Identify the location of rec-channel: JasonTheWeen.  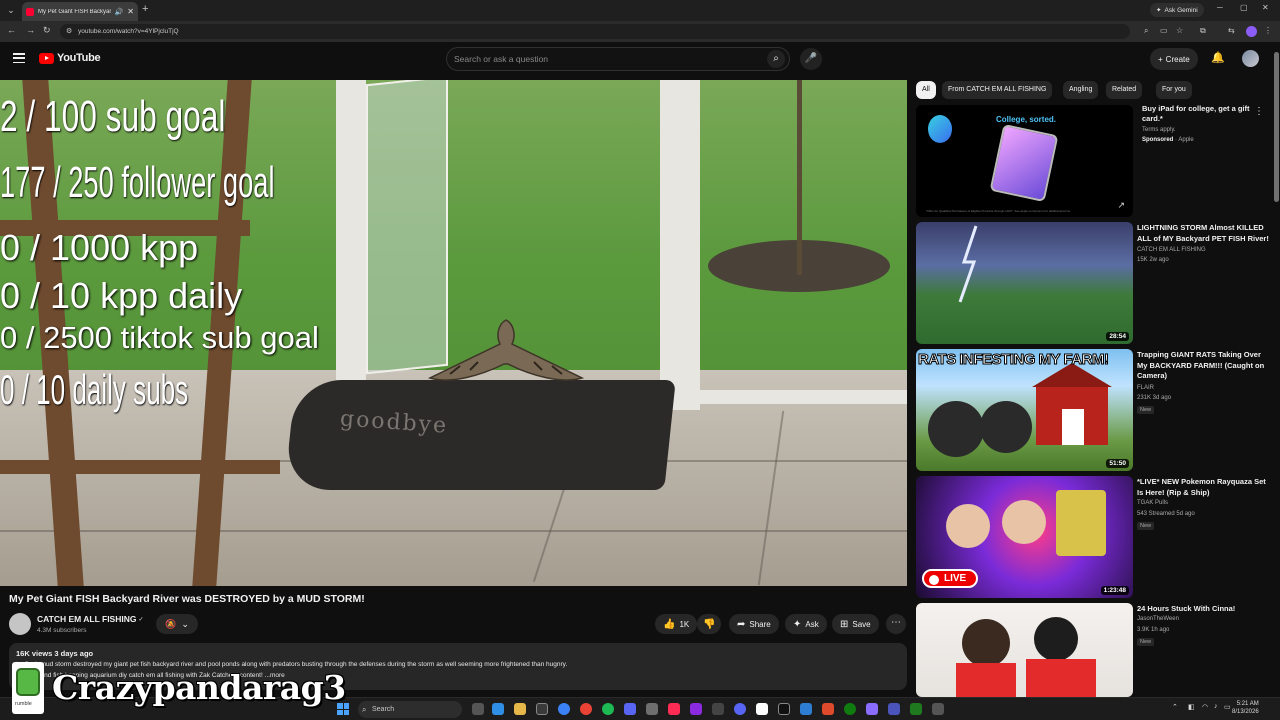
(1158, 619).